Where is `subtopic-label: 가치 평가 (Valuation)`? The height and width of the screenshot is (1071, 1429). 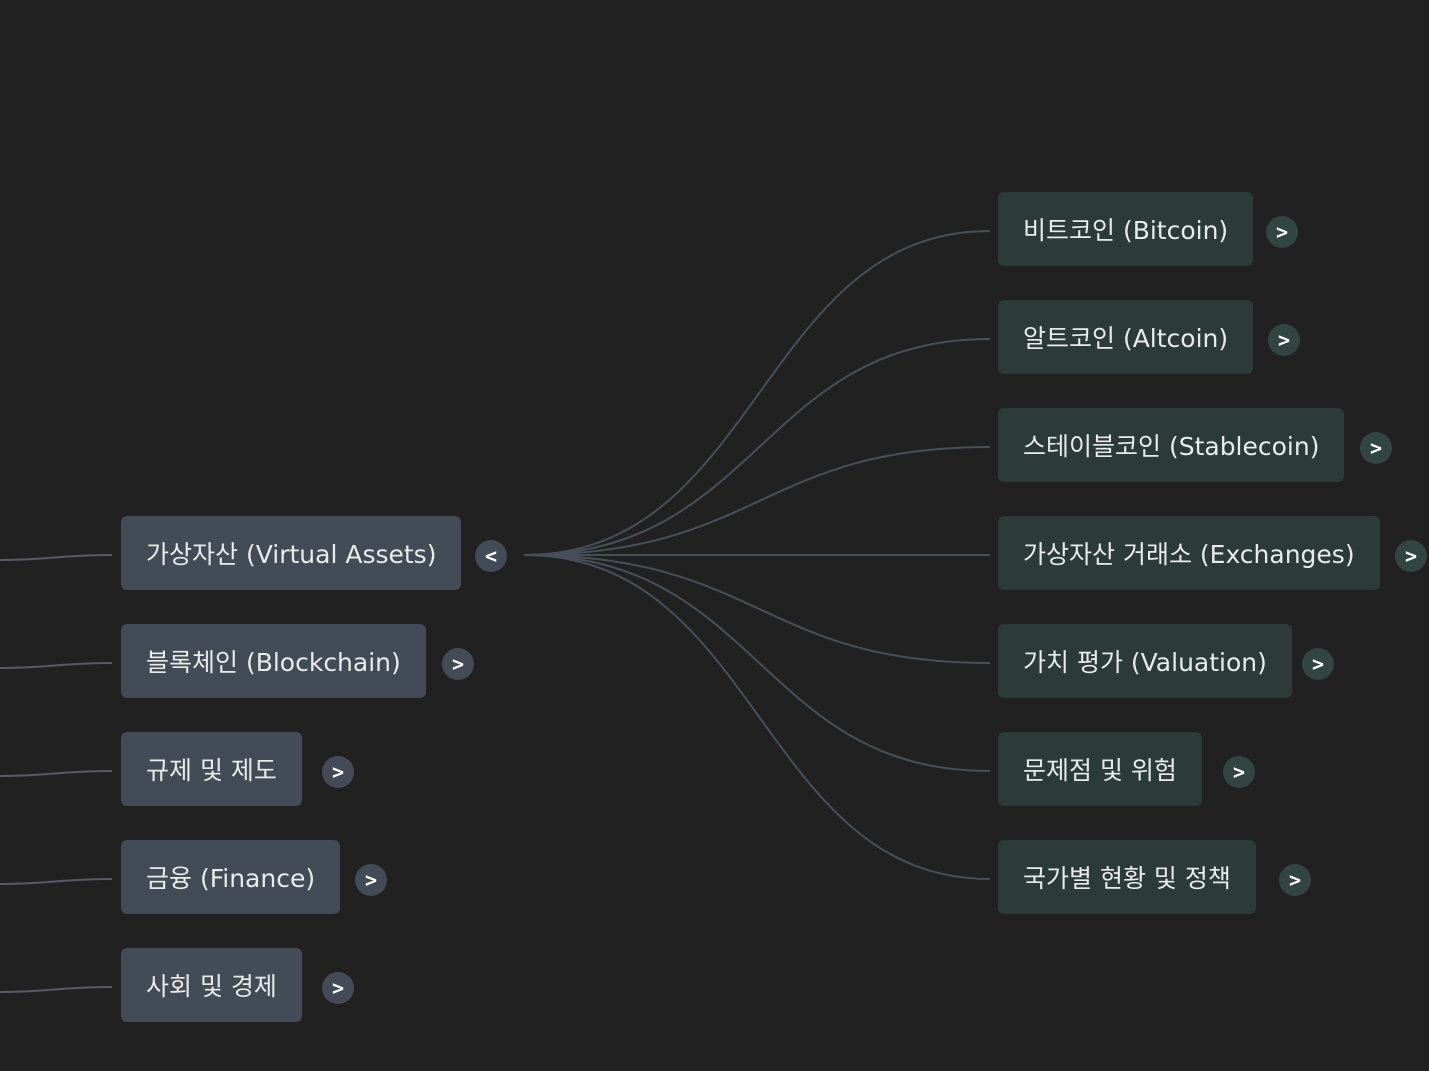 subtopic-label: 가치 평가 (Valuation) is located at coordinates (1145, 662).